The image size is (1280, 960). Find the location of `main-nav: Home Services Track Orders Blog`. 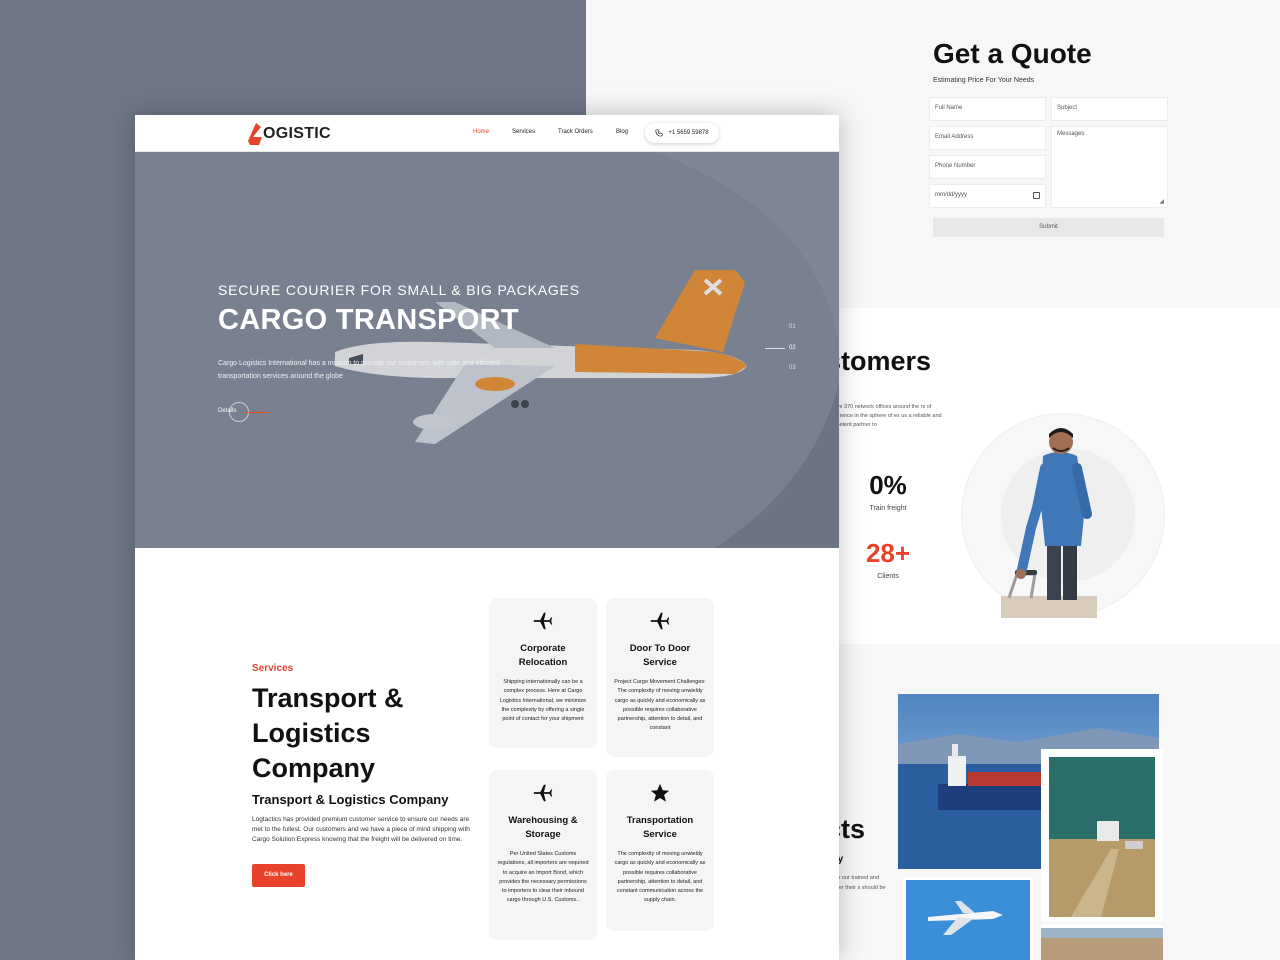

main-nav: Home Services Track Orders Blog is located at coordinates (550, 132).